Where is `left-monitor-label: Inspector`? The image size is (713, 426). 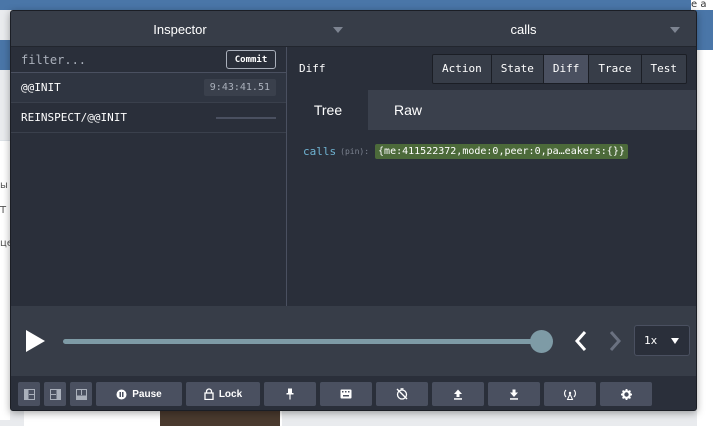 left-monitor-label: Inspector is located at coordinates (180, 29).